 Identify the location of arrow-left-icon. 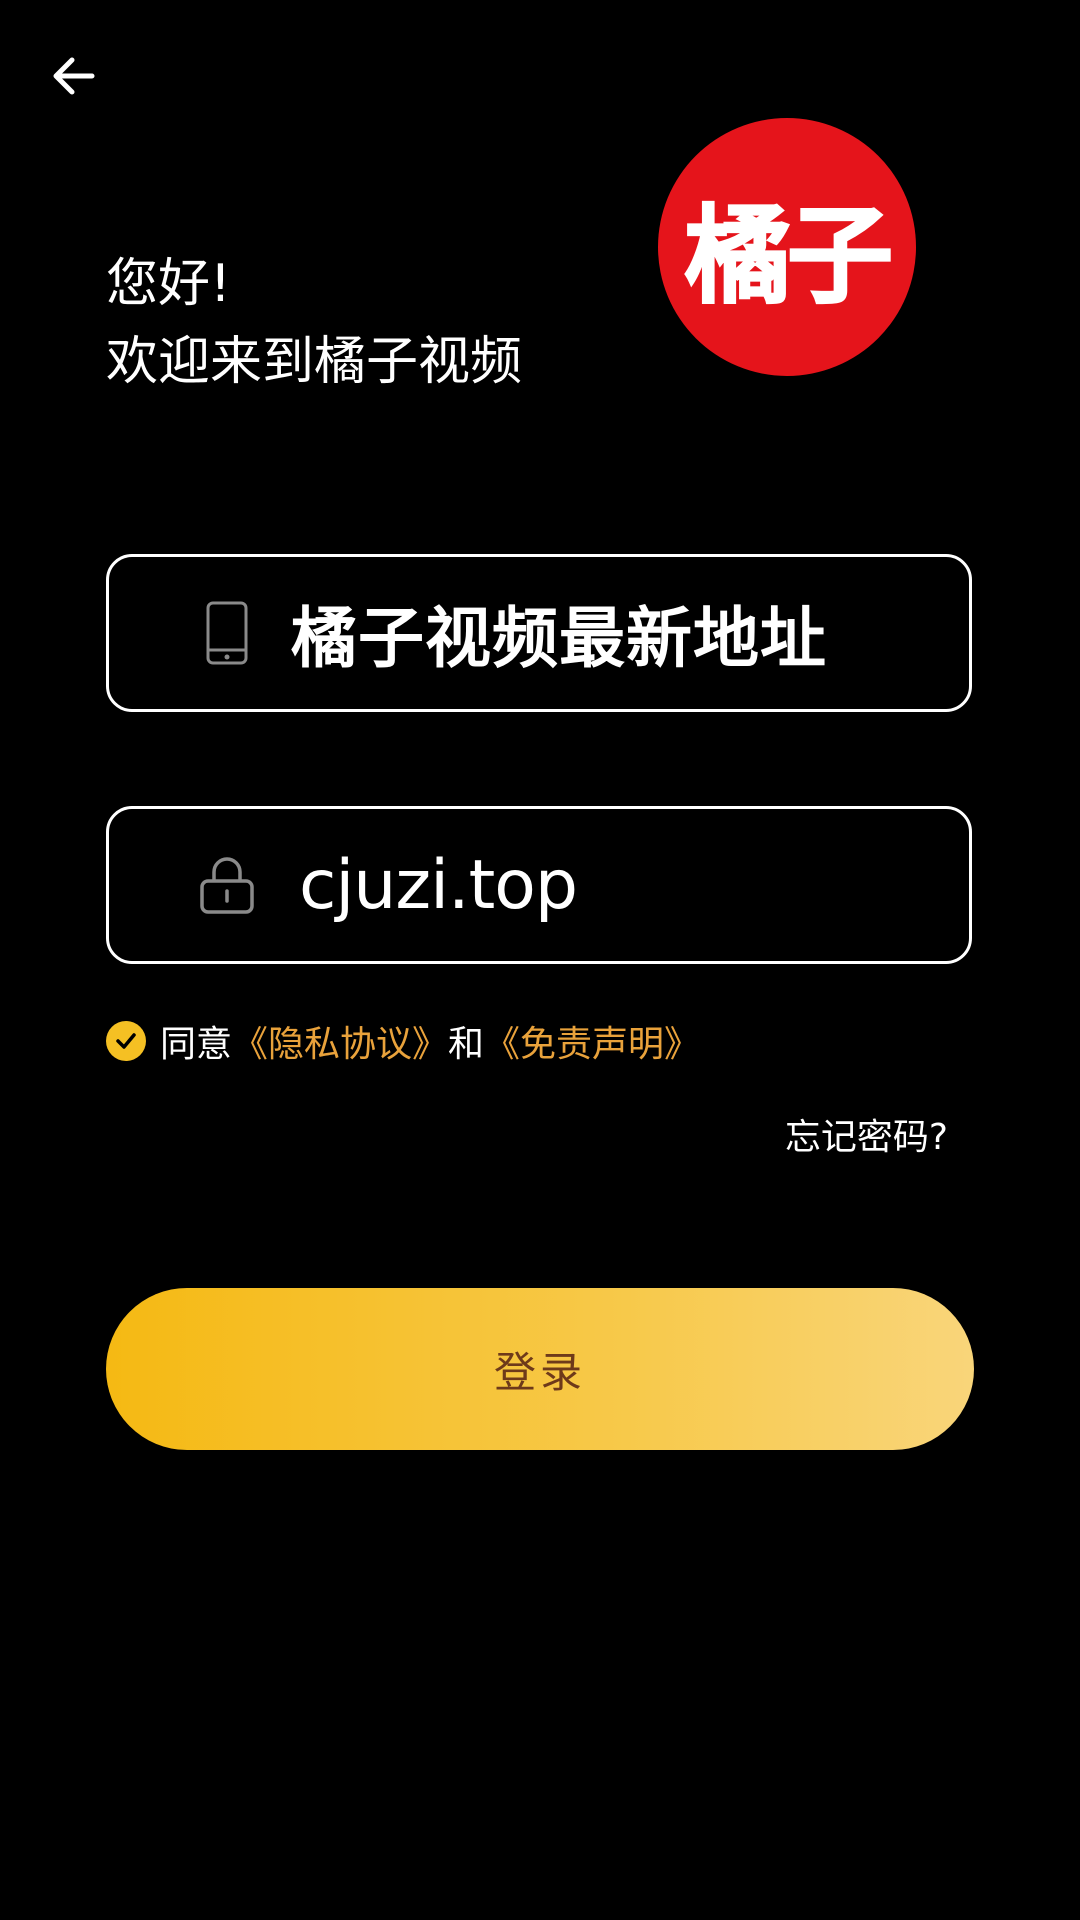
(74, 78).